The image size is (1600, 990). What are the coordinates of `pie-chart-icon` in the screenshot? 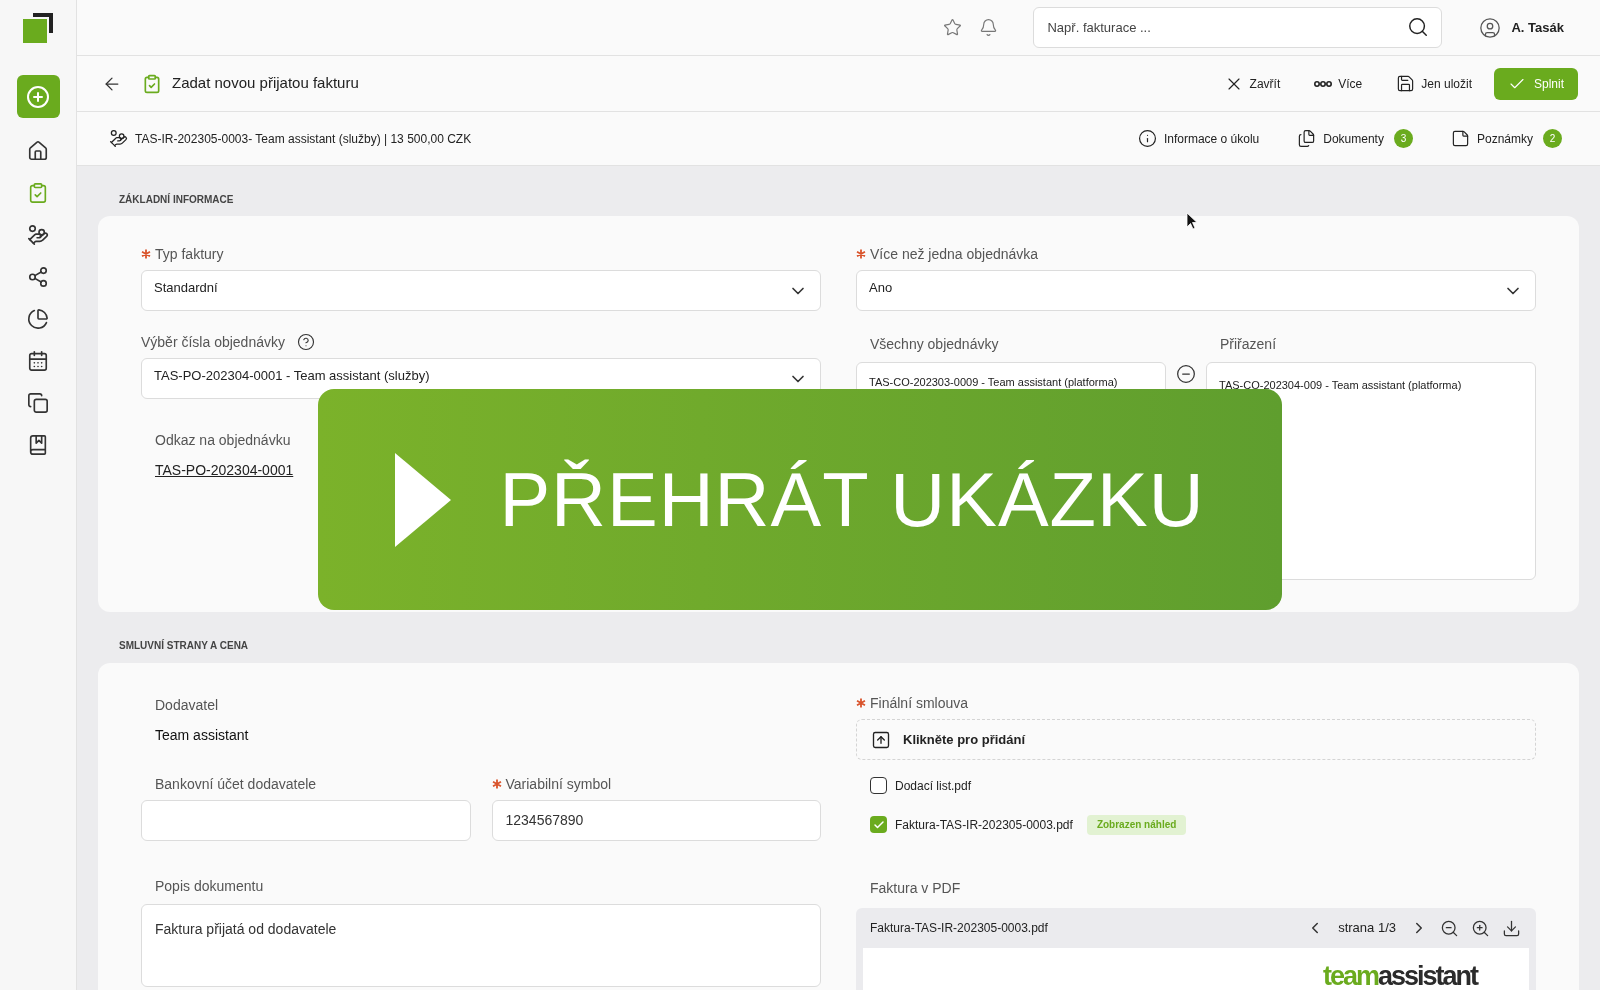 It's located at (38, 319).